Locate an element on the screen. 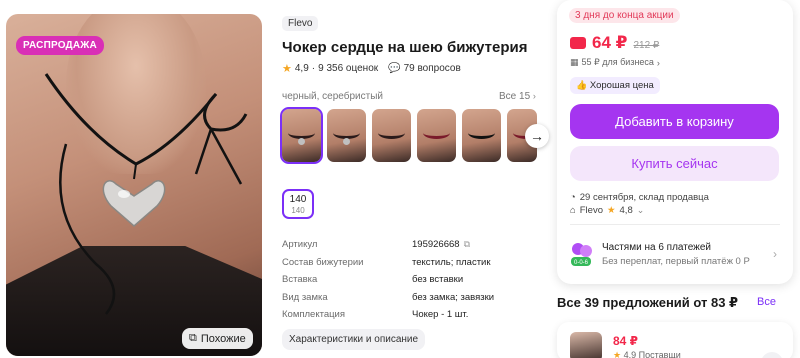  spec-row: Вставка без вставки is located at coordinates (388, 280).